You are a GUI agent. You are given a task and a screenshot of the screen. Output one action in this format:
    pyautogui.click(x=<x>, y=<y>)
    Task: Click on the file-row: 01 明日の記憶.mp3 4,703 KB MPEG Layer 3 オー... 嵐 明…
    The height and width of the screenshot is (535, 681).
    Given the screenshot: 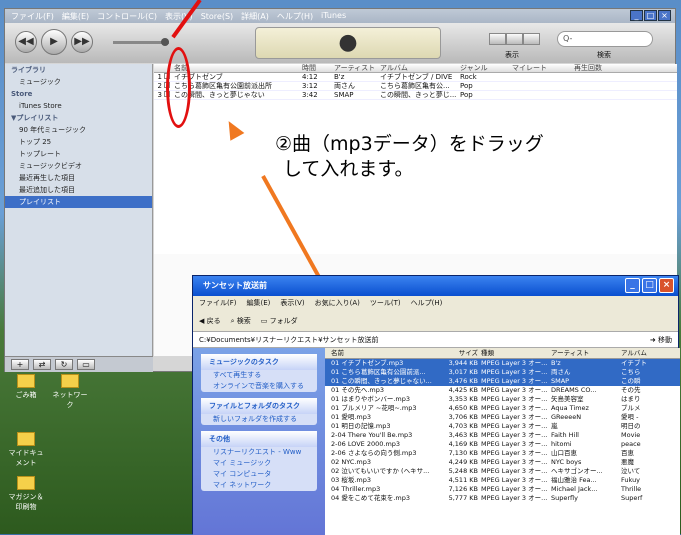 What is the action you would take?
    pyautogui.click(x=502, y=426)
    